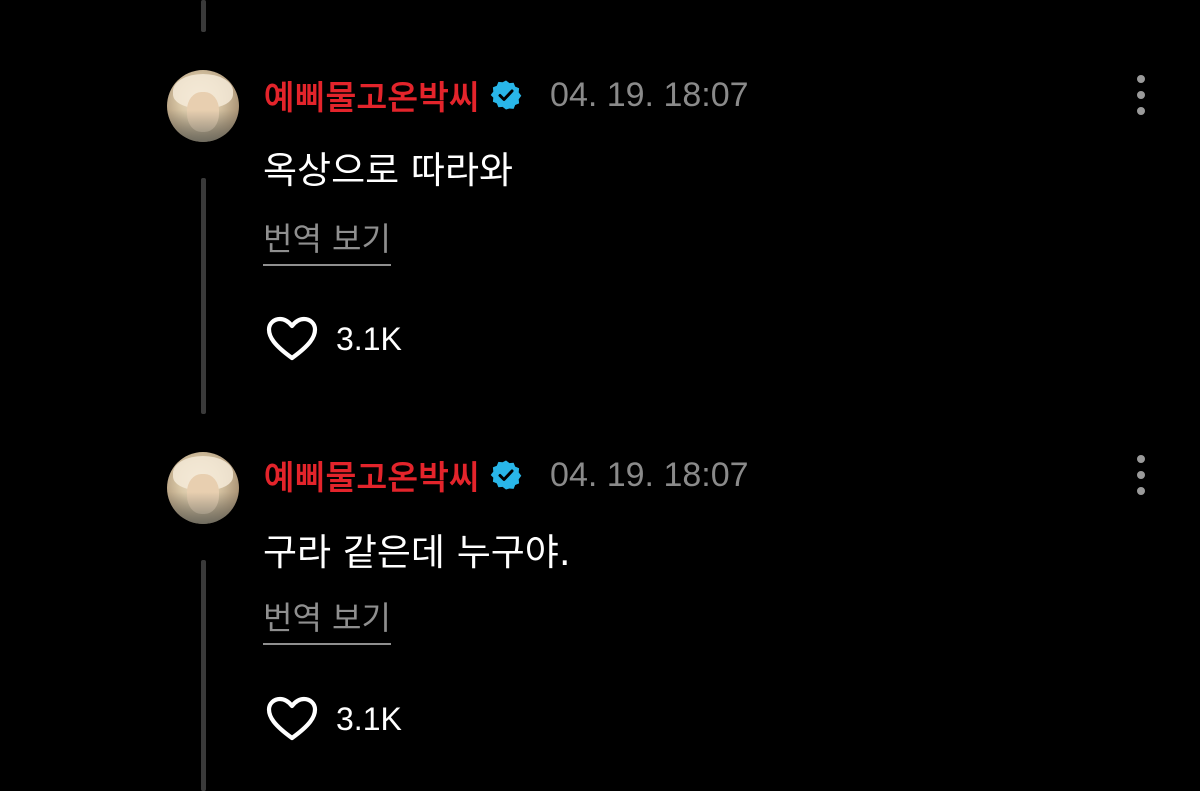 Image resolution: width=1200 pixels, height=791 pixels. What do you see at coordinates (203, 16) in the screenshot?
I see `thread-line-top` at bounding box center [203, 16].